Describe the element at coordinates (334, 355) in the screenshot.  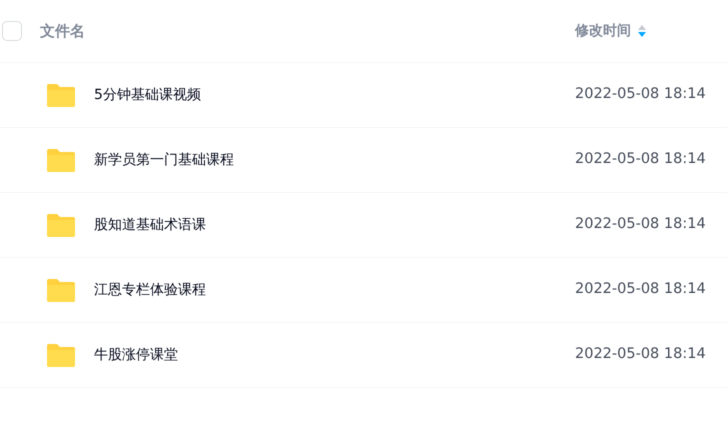
I see `folder-name: 牛股涨停课堂` at that location.